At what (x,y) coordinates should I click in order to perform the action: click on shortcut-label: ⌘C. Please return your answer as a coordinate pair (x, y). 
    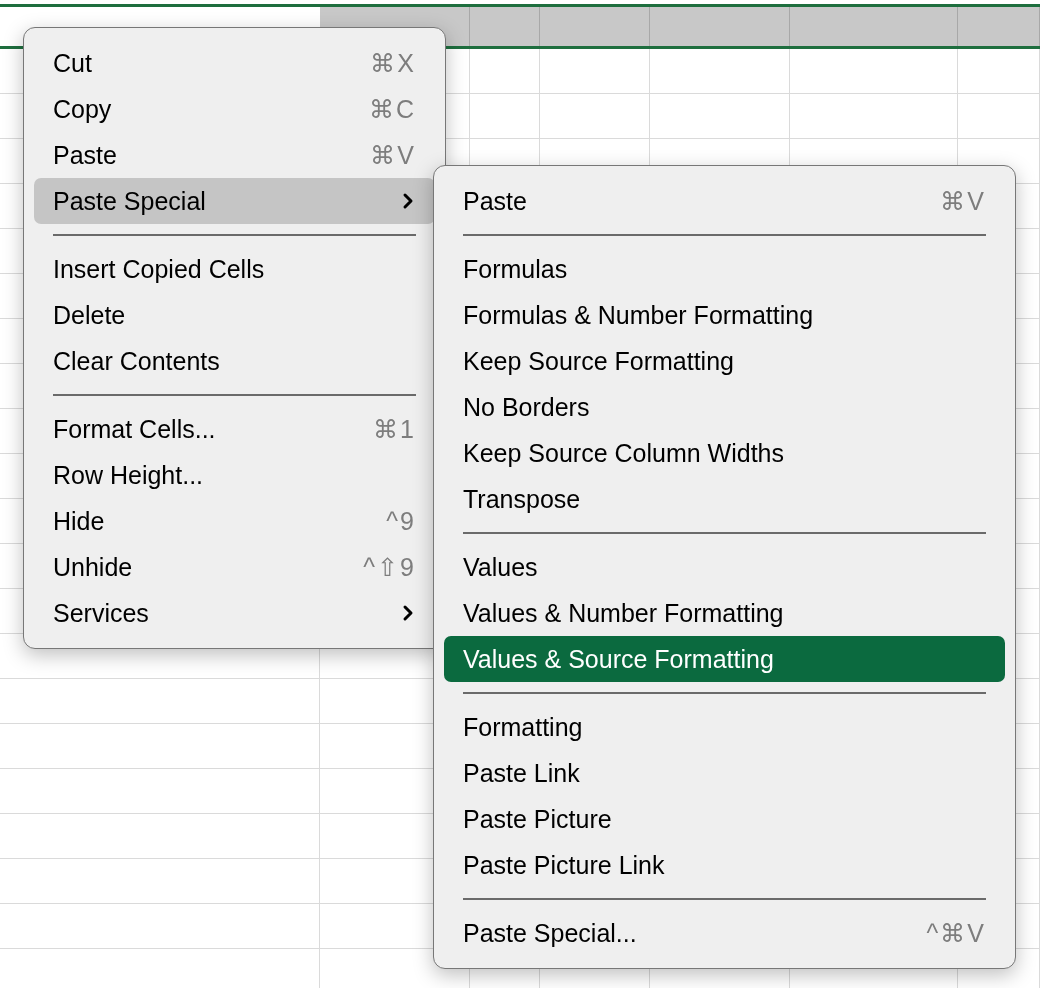
    Looking at the image, I should click on (392, 109).